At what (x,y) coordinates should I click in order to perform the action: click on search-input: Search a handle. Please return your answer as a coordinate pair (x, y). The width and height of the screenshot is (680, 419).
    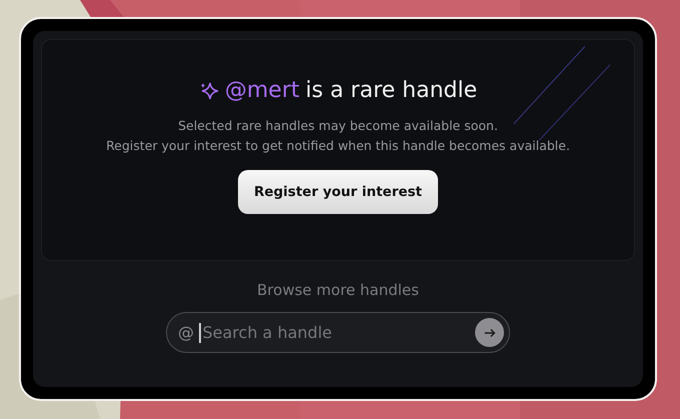
    Looking at the image, I should click on (337, 332).